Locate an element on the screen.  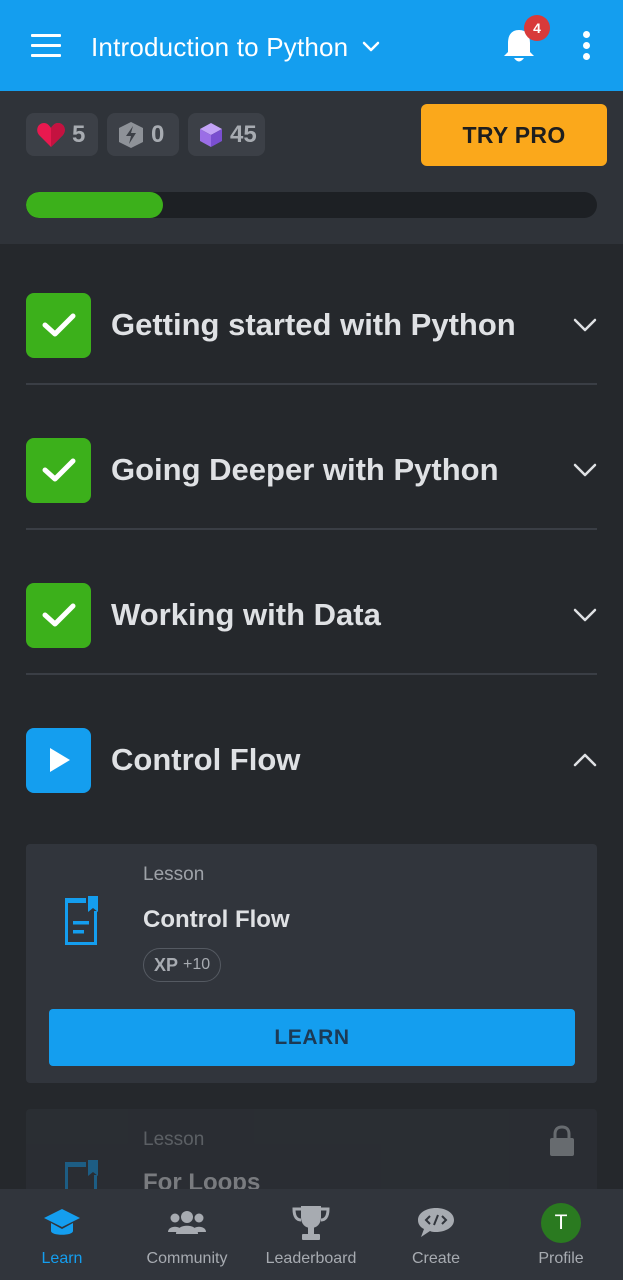
lesson-document-icon is located at coordinates (81, 920).